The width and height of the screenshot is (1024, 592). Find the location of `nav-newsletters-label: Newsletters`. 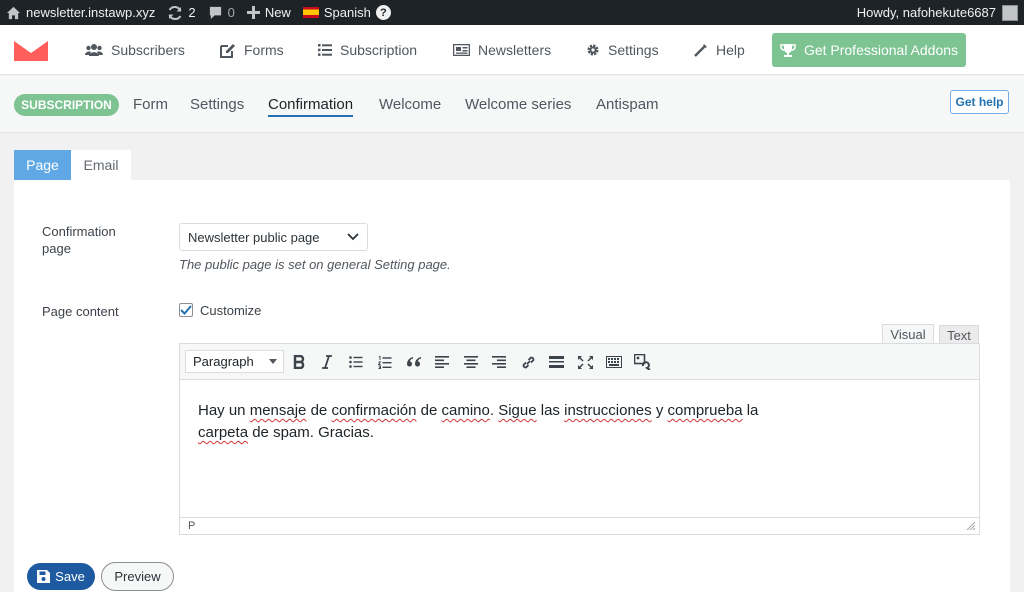

nav-newsletters-label: Newsletters is located at coordinates (515, 50).